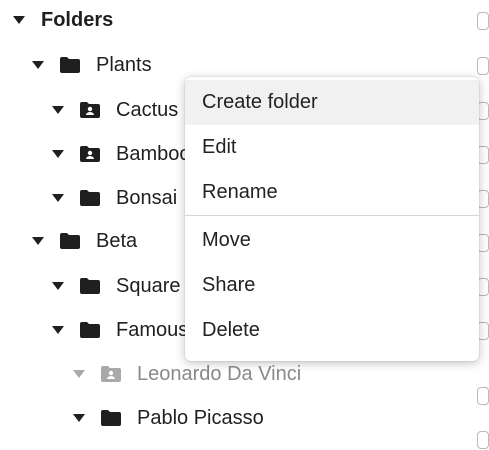 This screenshot has height=450, width=489. I want to click on tree-item-label: Leonardo Da Vinci, so click(219, 374).